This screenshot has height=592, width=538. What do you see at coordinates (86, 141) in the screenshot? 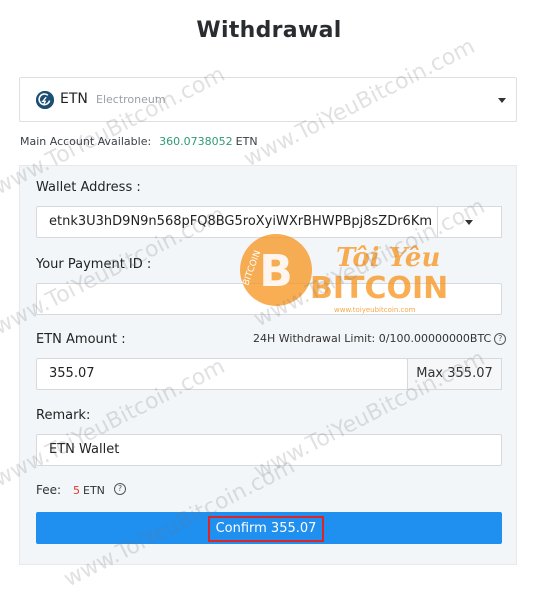
I see `available-label: Main Account Available:` at bounding box center [86, 141].